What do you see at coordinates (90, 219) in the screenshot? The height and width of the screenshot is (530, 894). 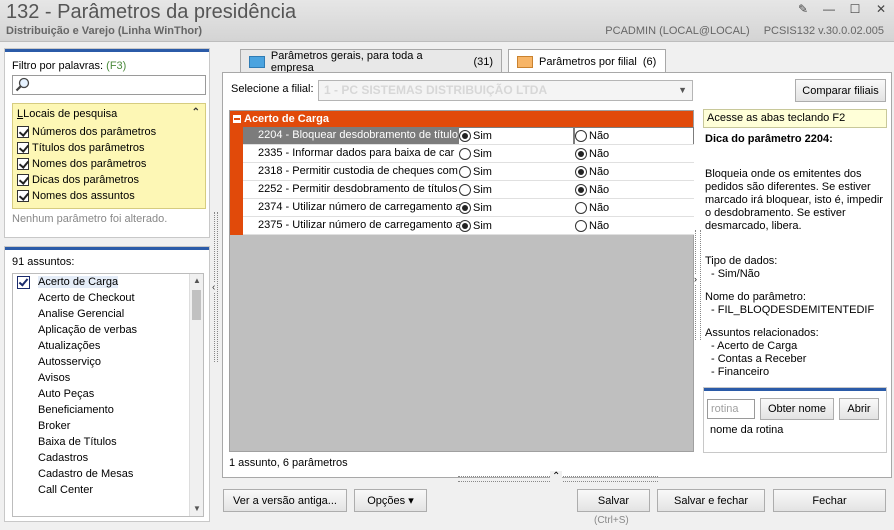 I see `change-status: Nenhum parâmetro foi alterado.` at bounding box center [90, 219].